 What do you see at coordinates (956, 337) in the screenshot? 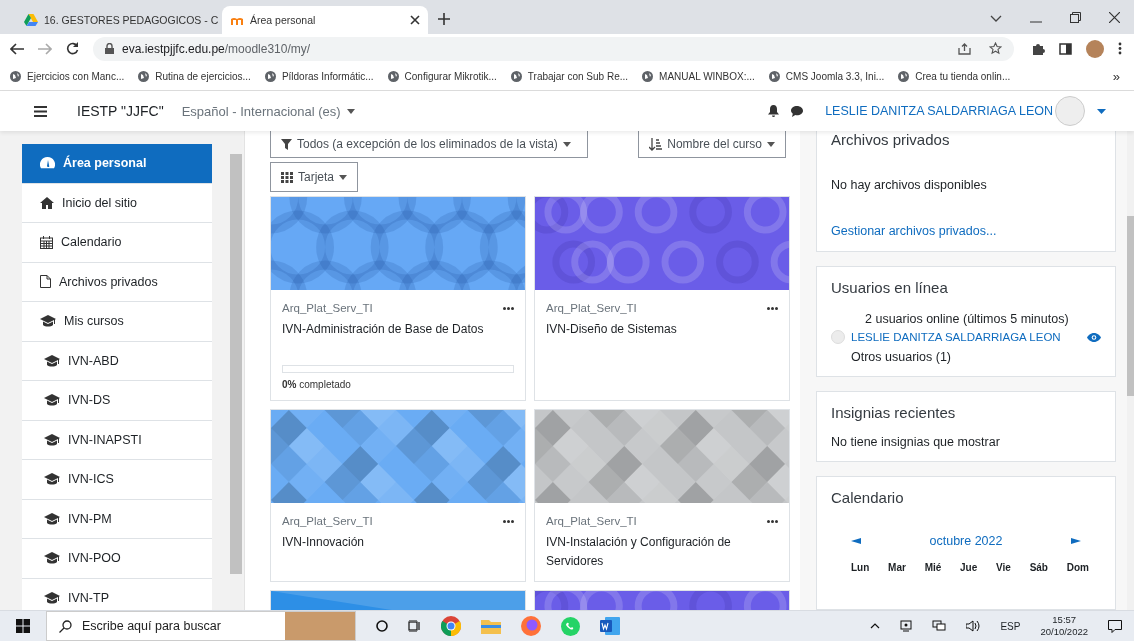
I see `user-link: LESLIE DANITZA SALDARRIAGA LEON` at bounding box center [956, 337].